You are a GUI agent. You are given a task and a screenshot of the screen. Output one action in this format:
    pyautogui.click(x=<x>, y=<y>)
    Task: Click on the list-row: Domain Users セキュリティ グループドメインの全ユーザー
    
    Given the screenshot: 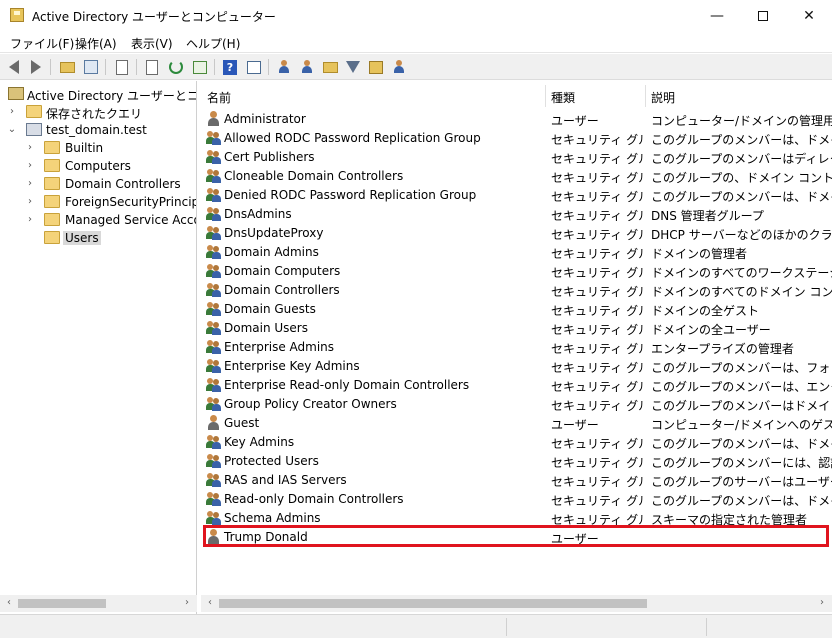 What is the action you would take?
    pyautogui.click(x=516, y=327)
    